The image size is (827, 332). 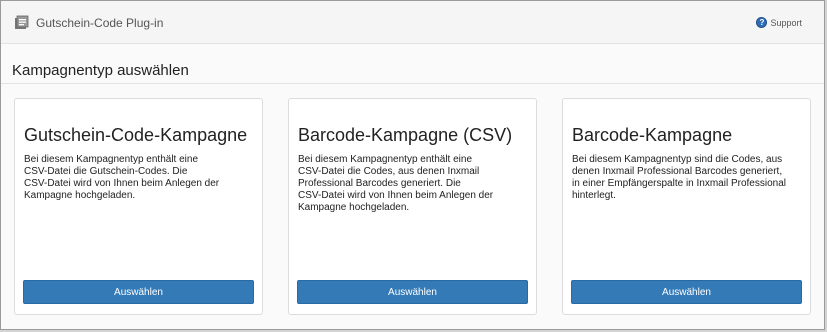 I want to click on help-icon: ?, so click(x=762, y=22).